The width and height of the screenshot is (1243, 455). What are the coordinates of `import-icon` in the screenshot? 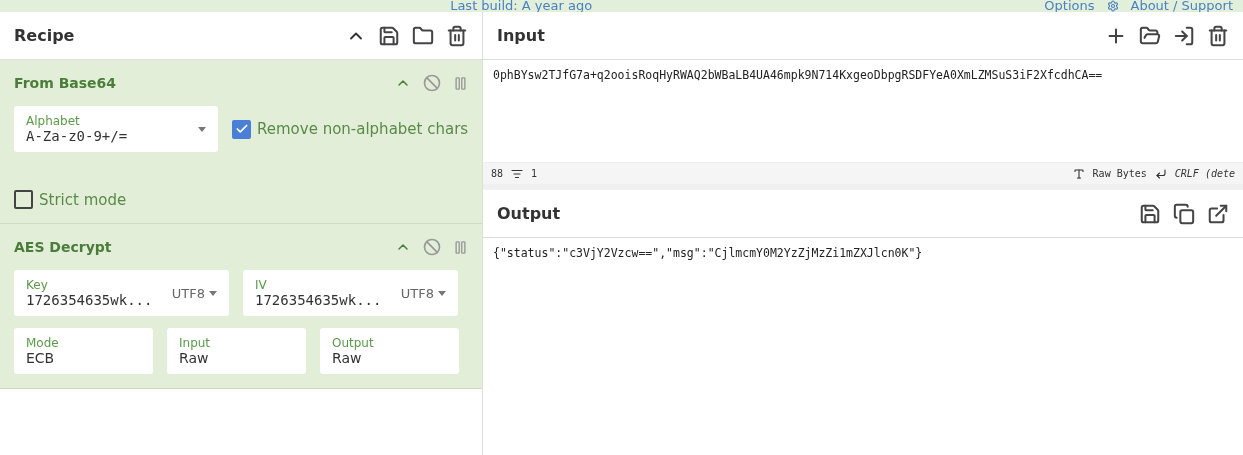 It's located at (1184, 35).